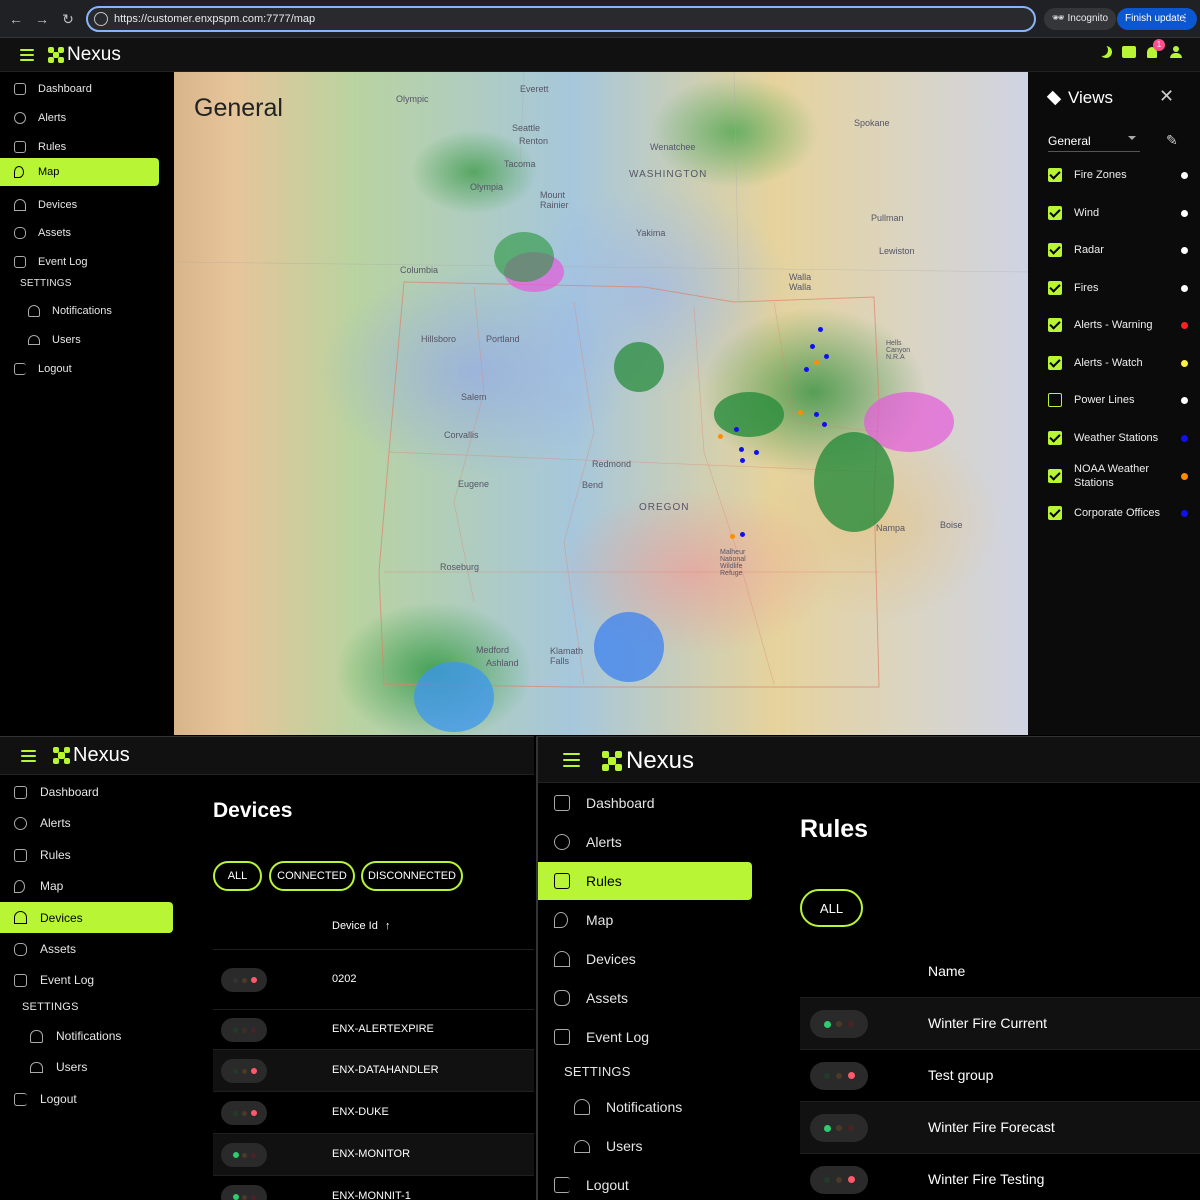 The height and width of the screenshot is (1200, 1200). I want to click on table-row: 0202, so click(373, 979).